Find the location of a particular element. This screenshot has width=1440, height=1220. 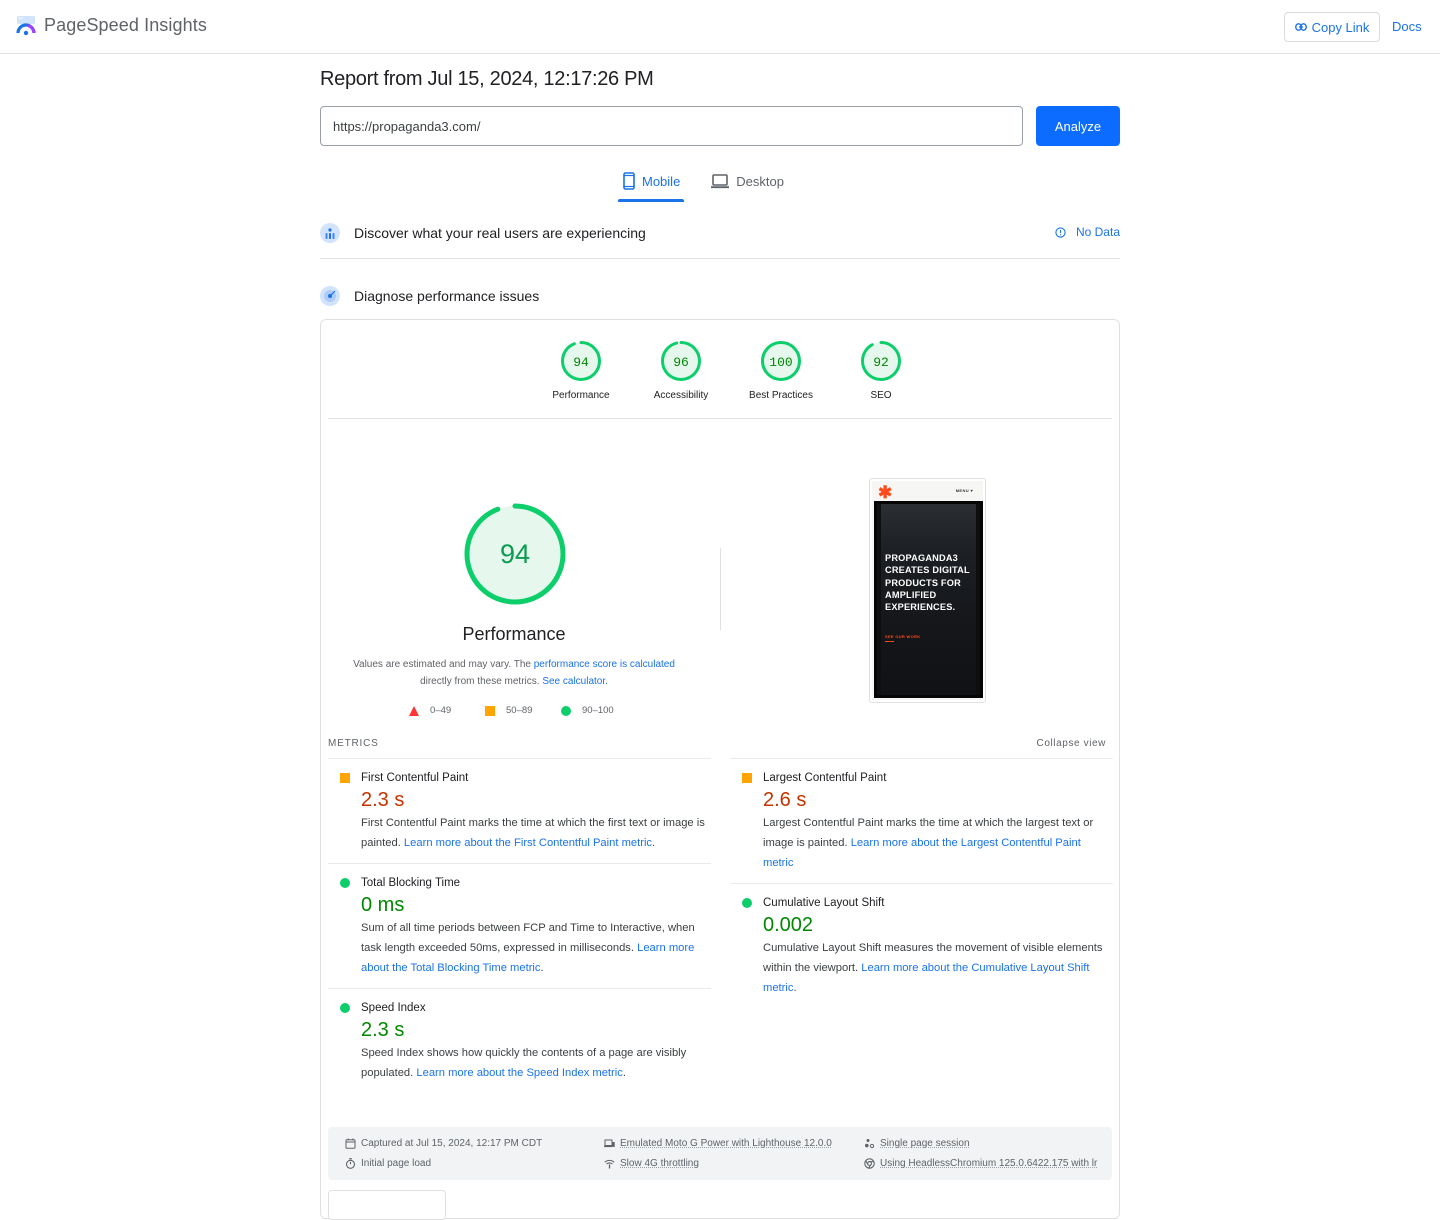

note-text: directly from these metrics. is located at coordinates (481, 681).